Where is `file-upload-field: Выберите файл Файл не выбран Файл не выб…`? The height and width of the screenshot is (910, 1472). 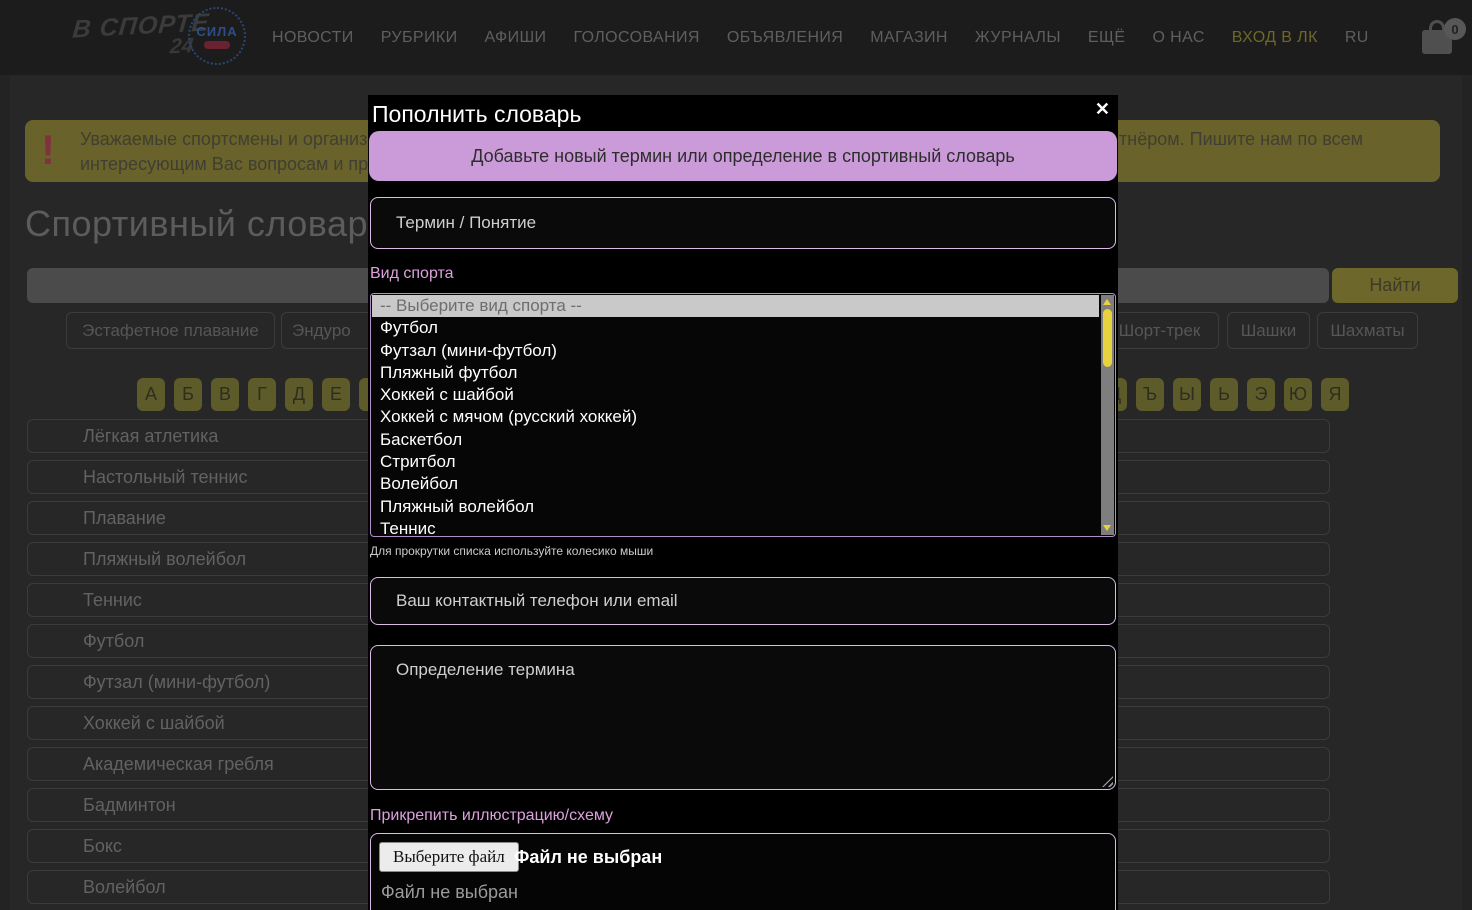
file-upload-field: Выберите файл Файл не выбран Файл не выб… is located at coordinates (743, 871).